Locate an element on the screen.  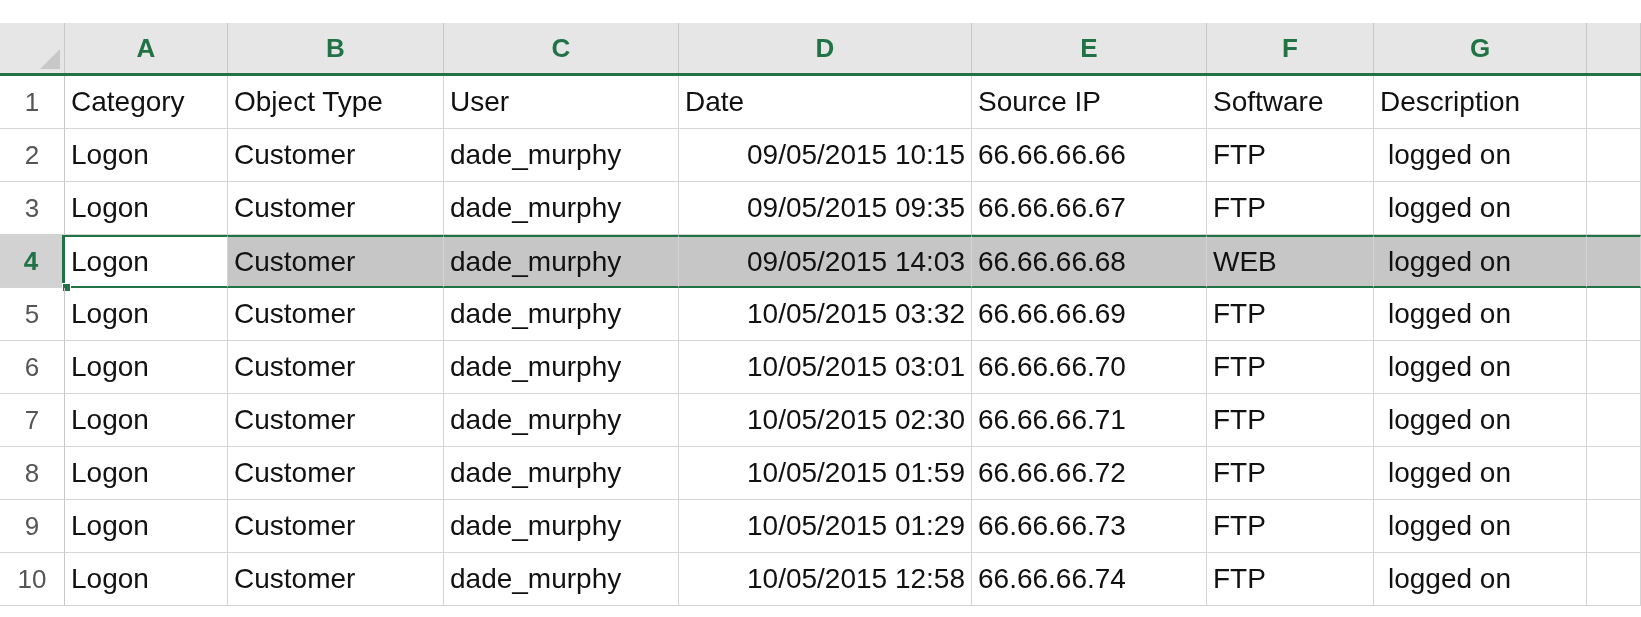
table-cell: WEB is located at coordinates (1290, 261).